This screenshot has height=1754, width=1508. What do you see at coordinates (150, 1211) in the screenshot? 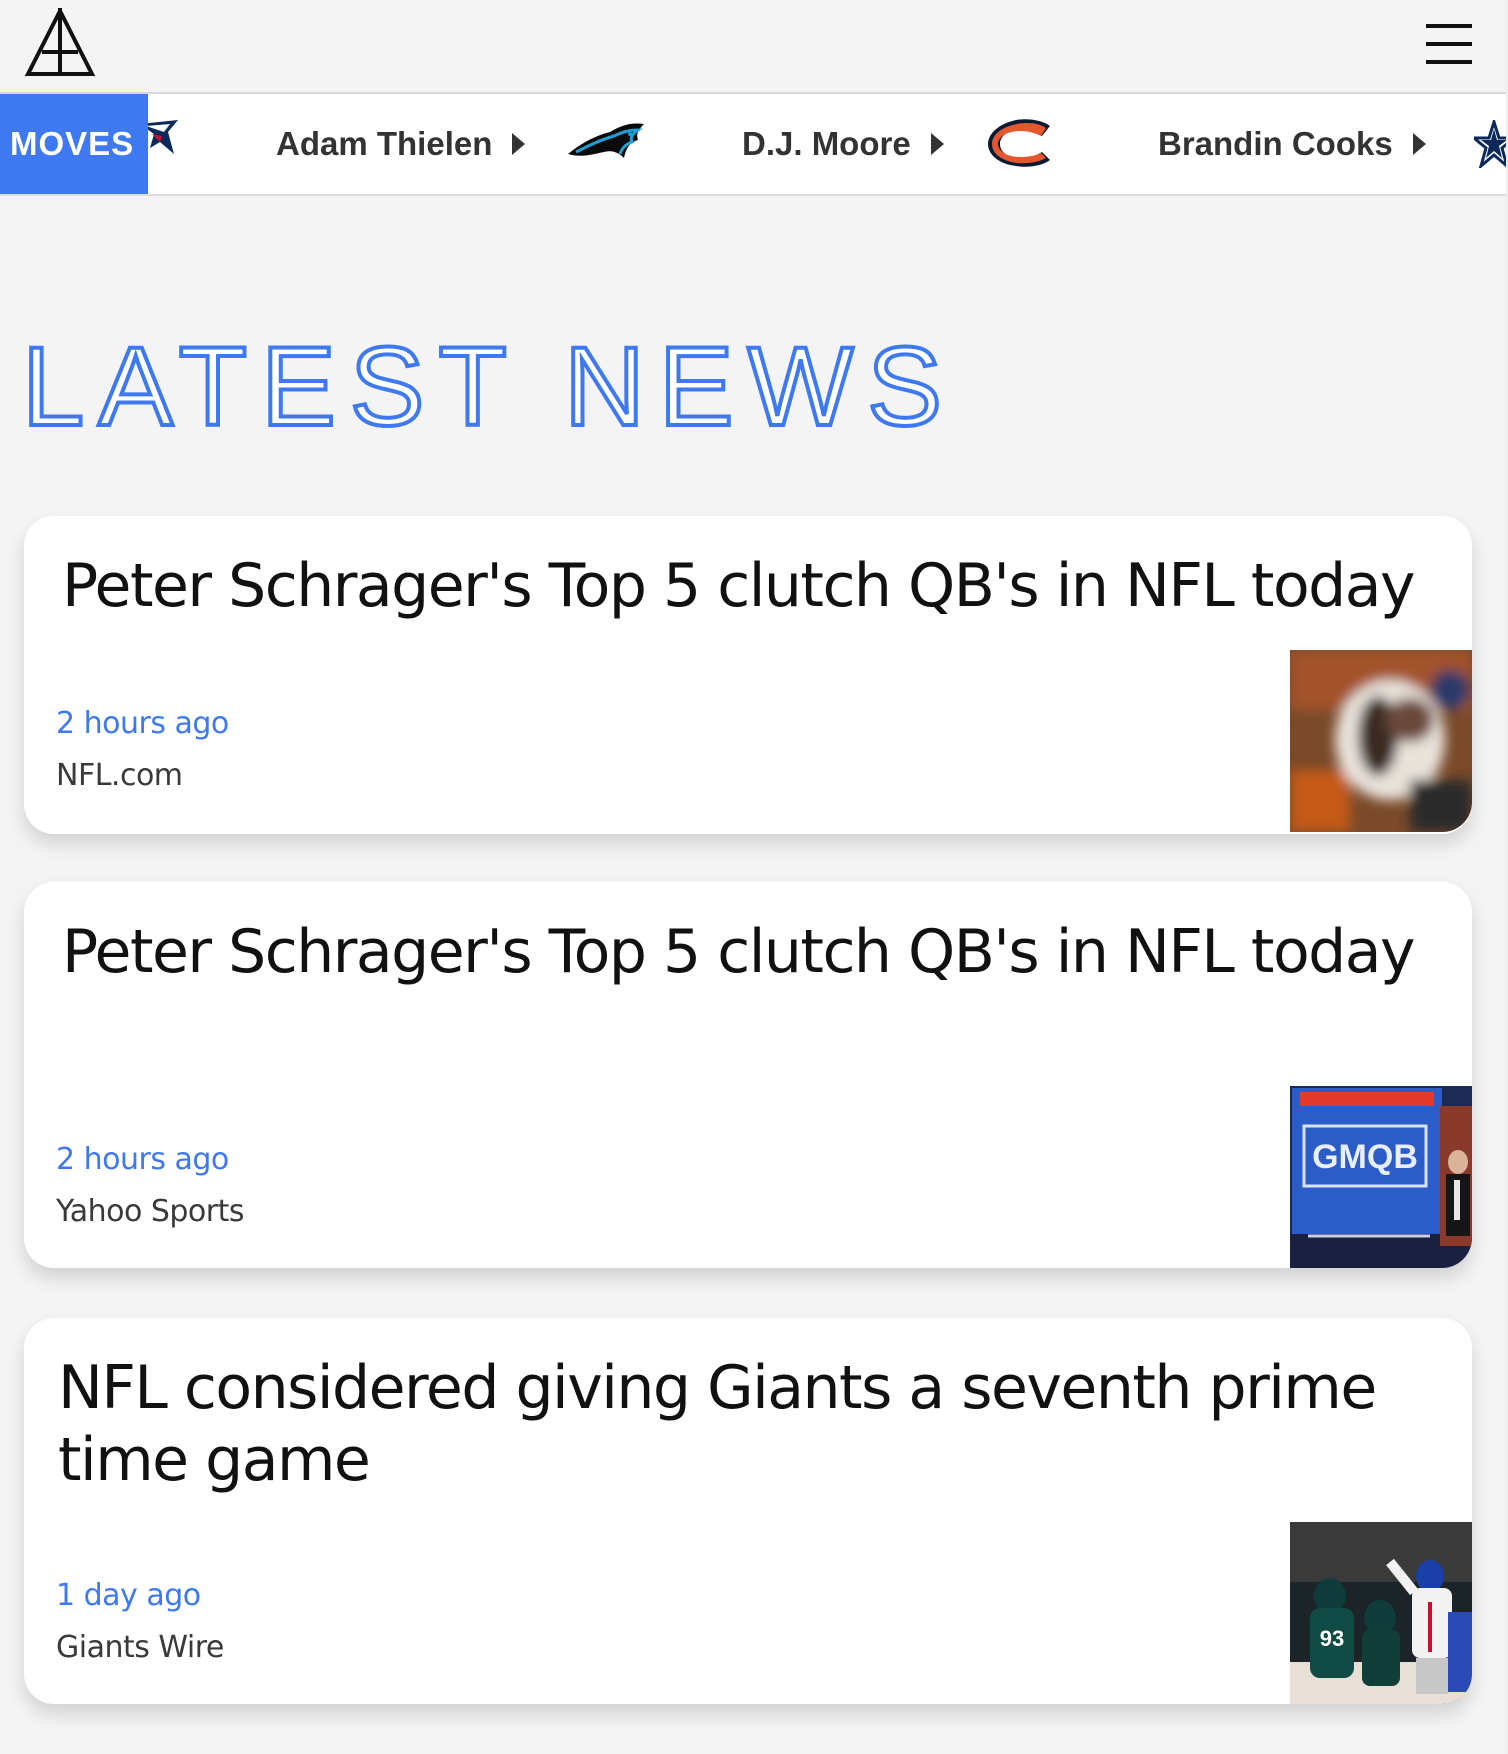
I see `news-source: Yahoo Sports` at bounding box center [150, 1211].